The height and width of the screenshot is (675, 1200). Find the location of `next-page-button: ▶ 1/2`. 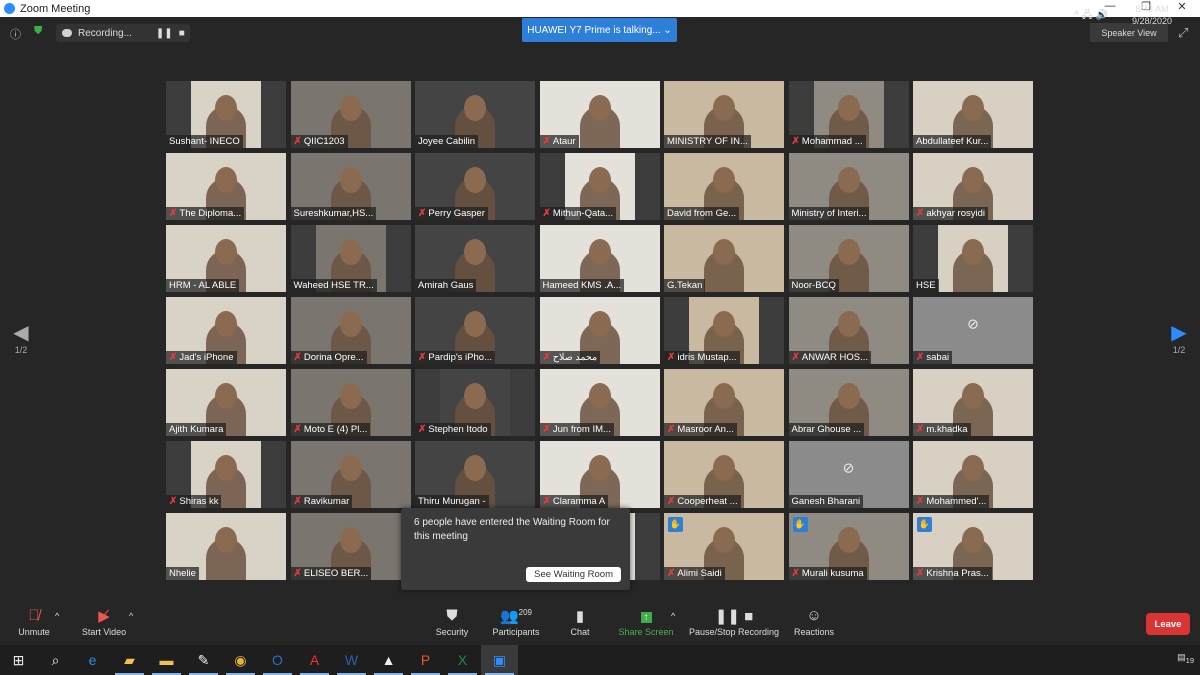

next-page-button: ▶ 1/2 is located at coordinates (1179, 337).